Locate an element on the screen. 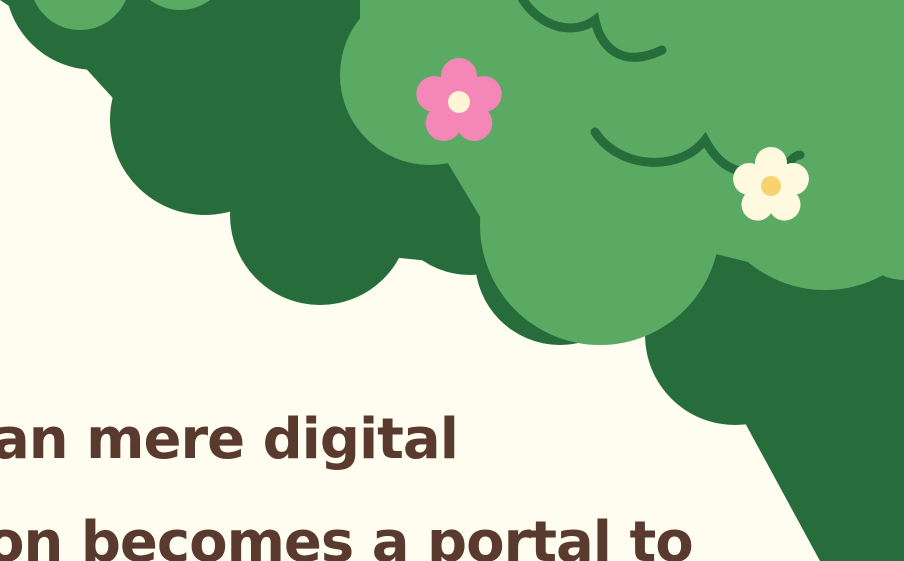 The width and height of the screenshot is (904, 561). body-text-line-2: on becomes a portal to is located at coordinates (347, 535).